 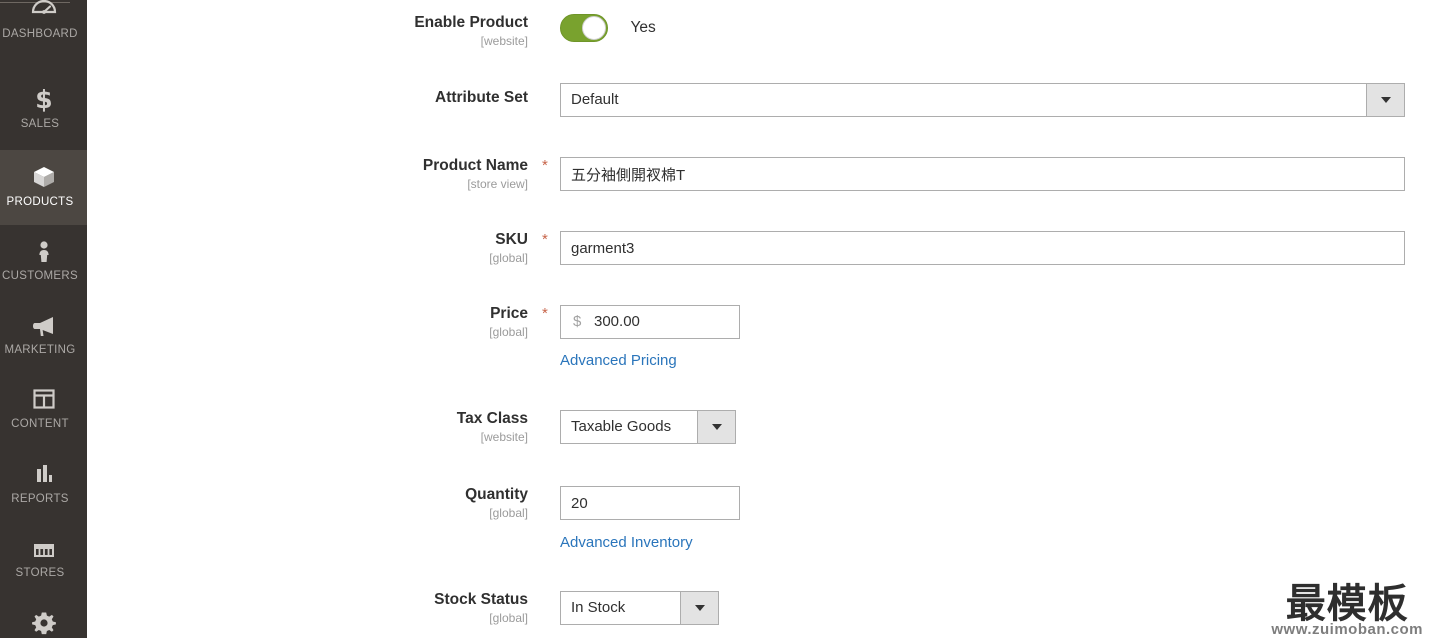 What do you see at coordinates (307, 503) in the screenshot?
I see `field-label-group: Quantity [global]` at bounding box center [307, 503].